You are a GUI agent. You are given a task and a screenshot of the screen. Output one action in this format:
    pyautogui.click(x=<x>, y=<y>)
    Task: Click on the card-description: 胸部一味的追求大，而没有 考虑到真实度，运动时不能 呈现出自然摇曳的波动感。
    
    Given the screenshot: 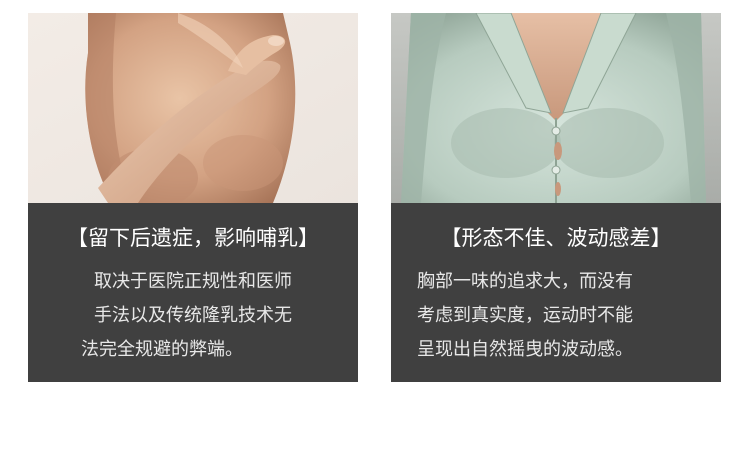 What is the action you would take?
    pyautogui.click(x=556, y=316)
    